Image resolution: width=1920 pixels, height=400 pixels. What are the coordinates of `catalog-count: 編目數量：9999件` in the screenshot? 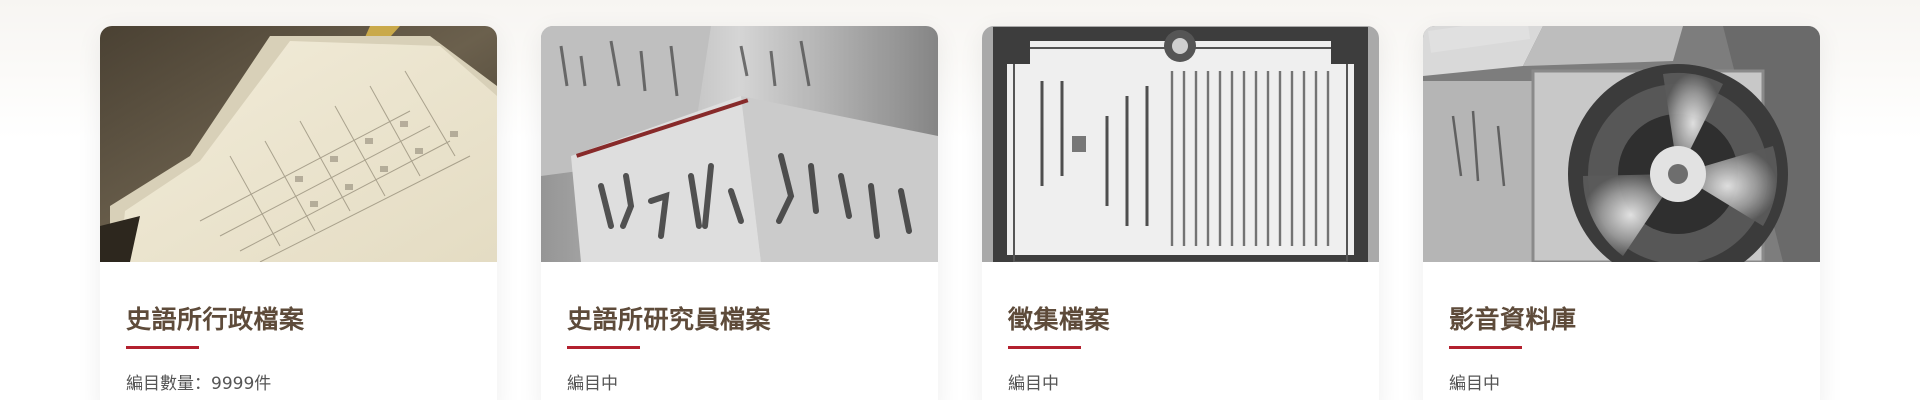 It's located at (199, 384).